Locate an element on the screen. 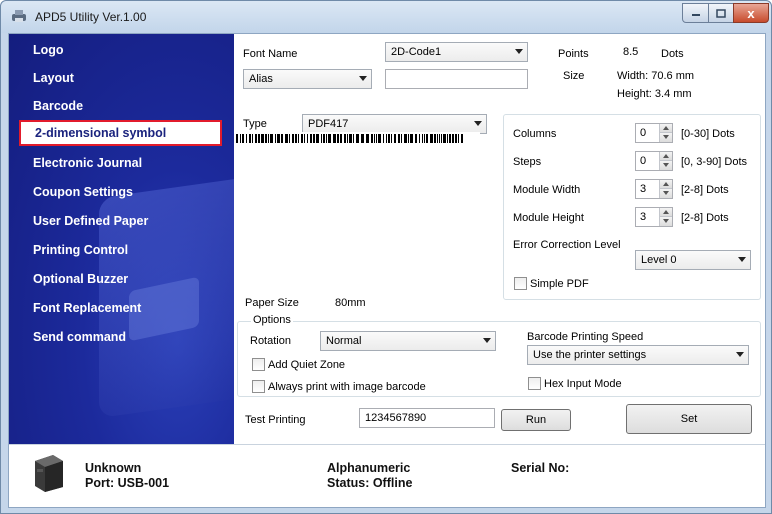 Image resolution: width=772 pixels, height=514 pixels. close-button: x is located at coordinates (751, 13).